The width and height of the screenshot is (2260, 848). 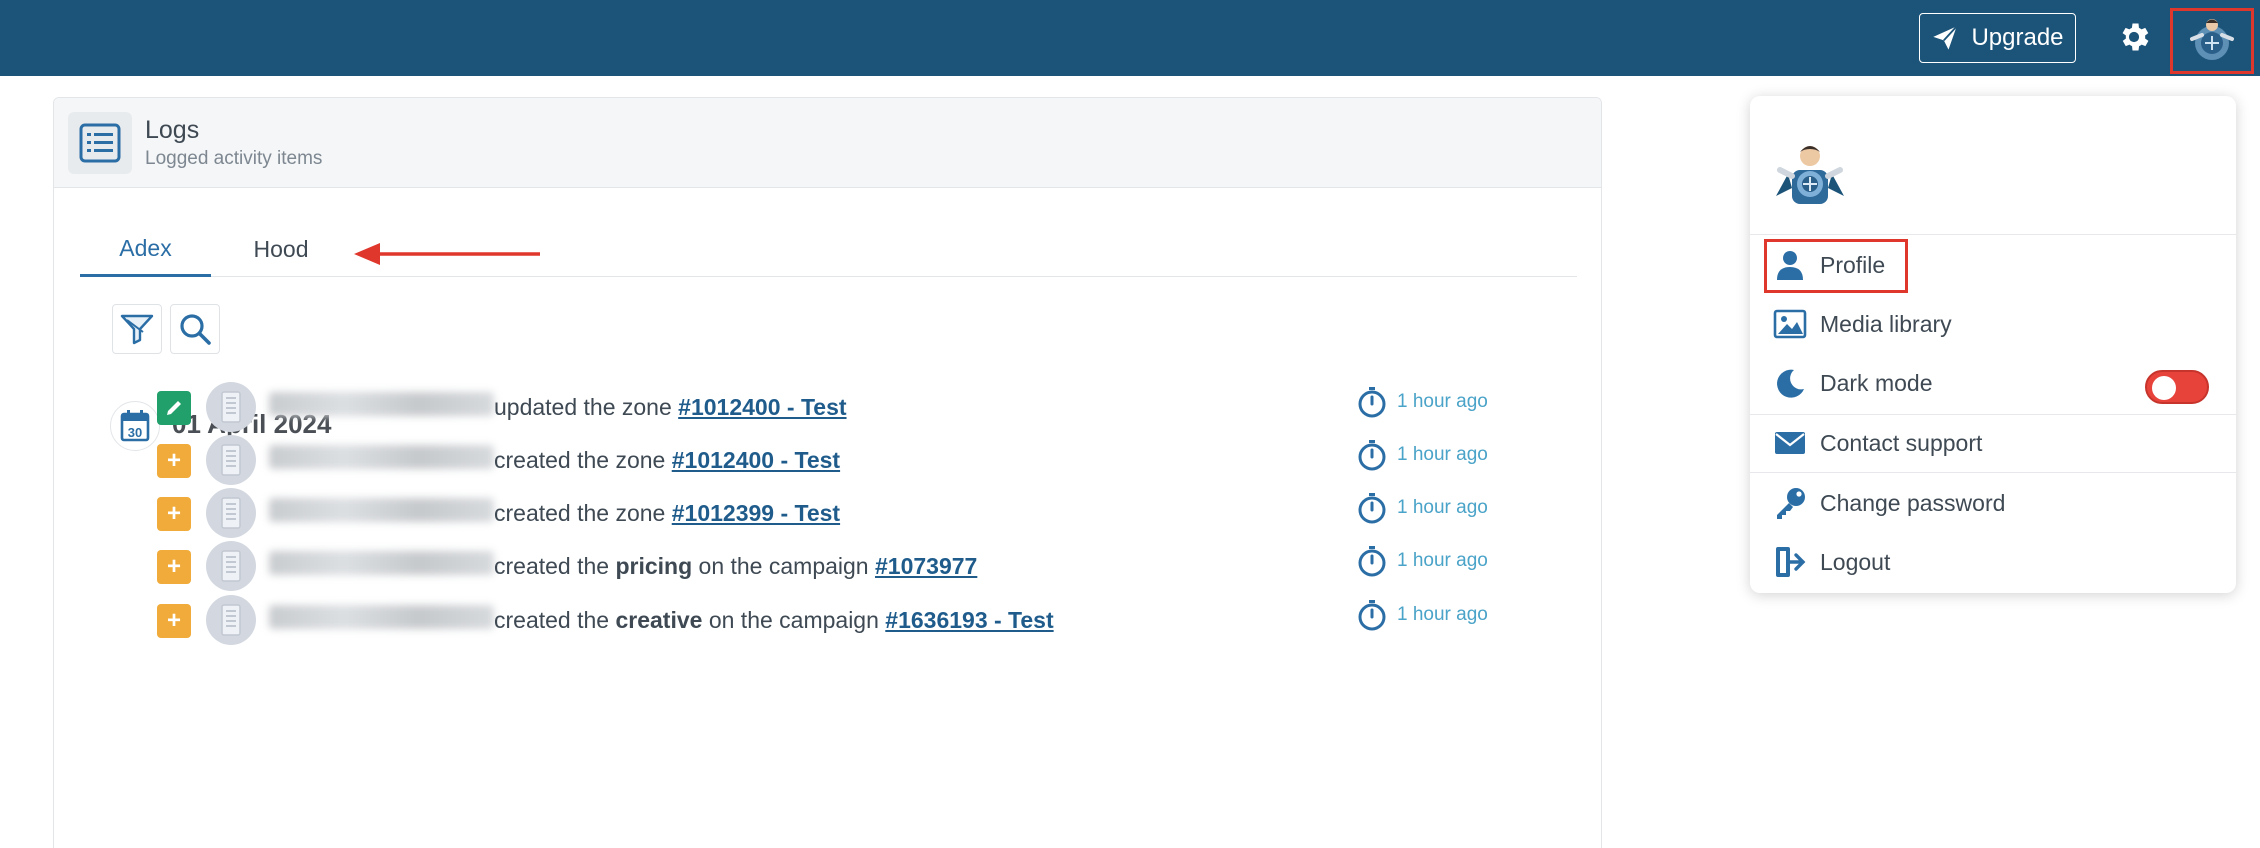 I want to click on key-icon, so click(x=1790, y=503).